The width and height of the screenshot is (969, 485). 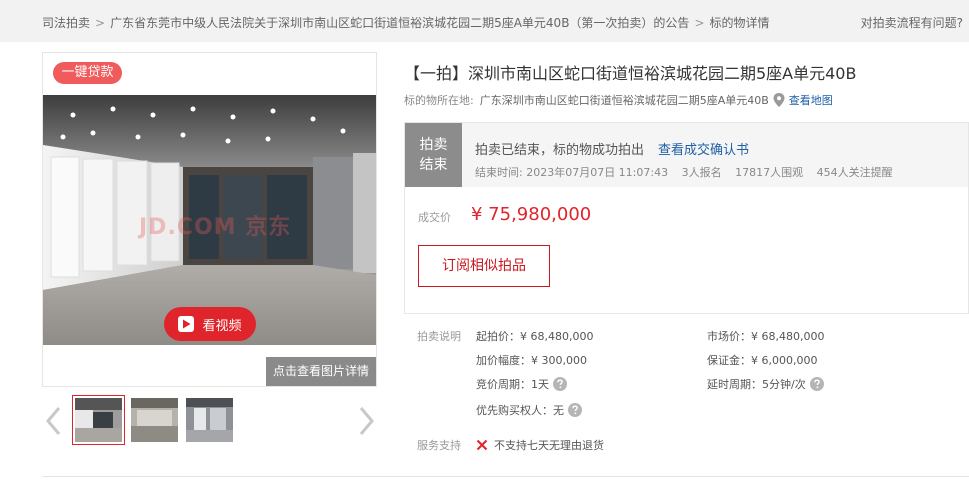 What do you see at coordinates (433, 145) in the screenshot?
I see `status-badge-line1: 拍卖` at bounding box center [433, 145].